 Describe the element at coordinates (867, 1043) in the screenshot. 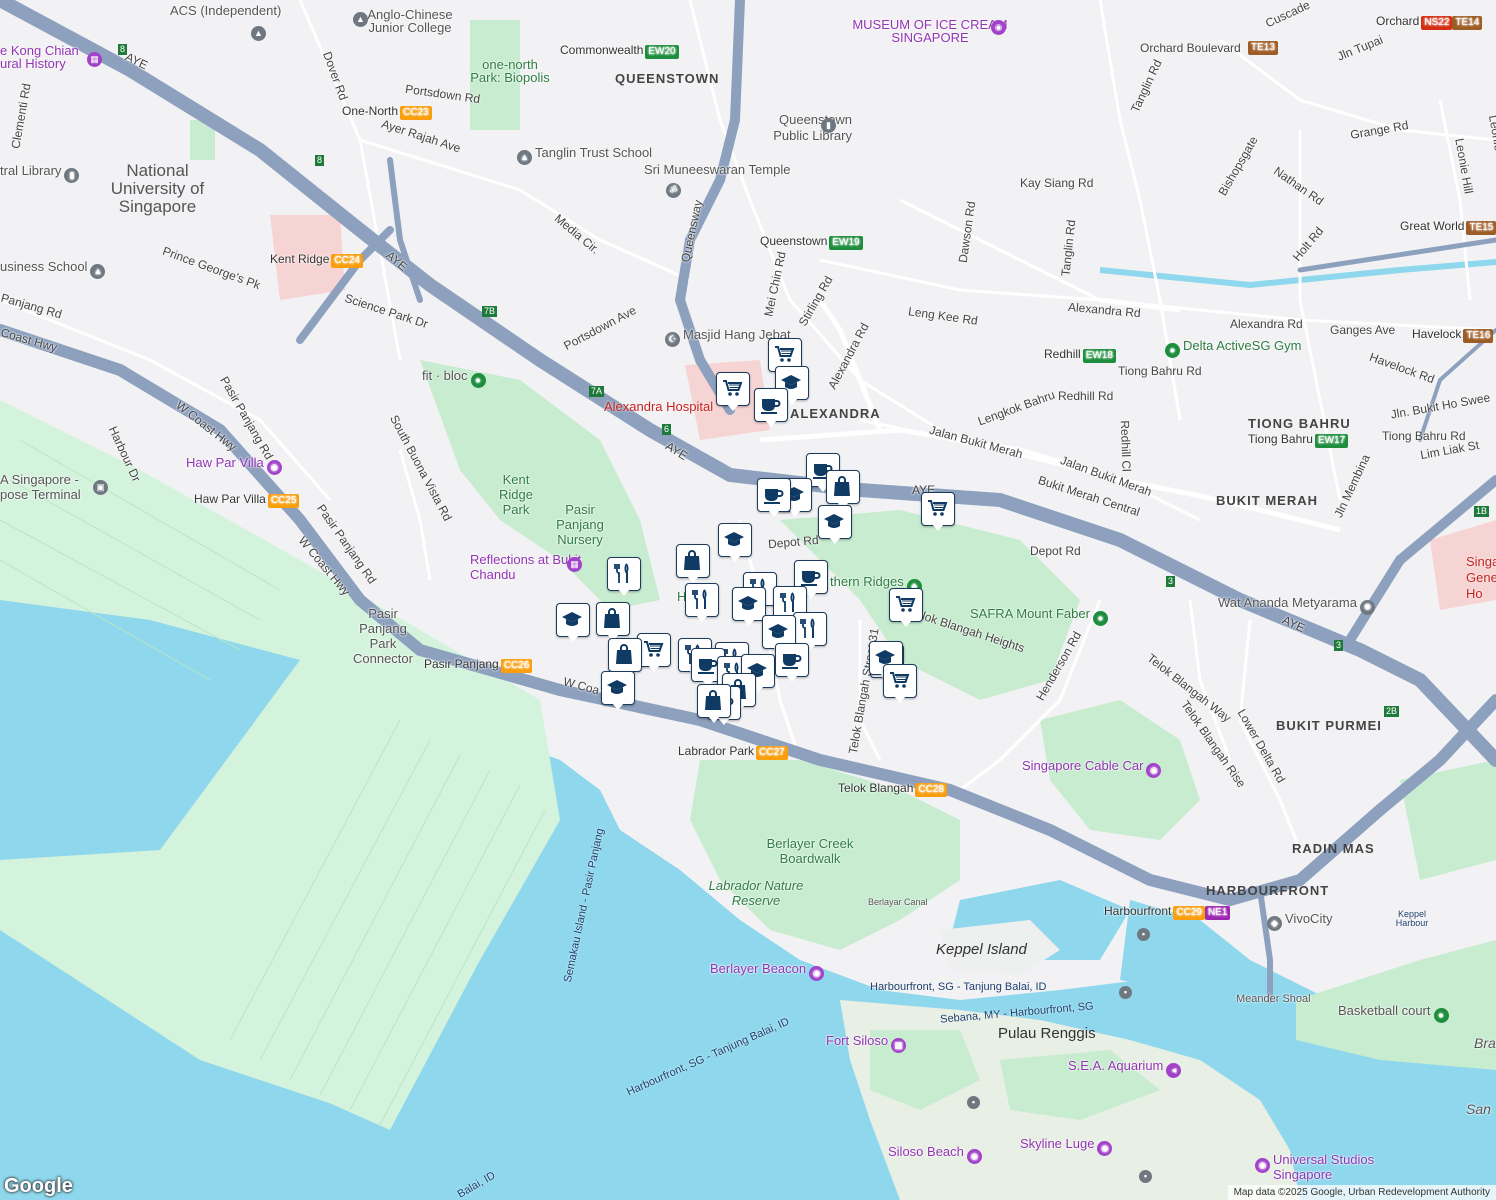

I see `attraction-fort-siloso: Fort Siloso ▦` at that location.